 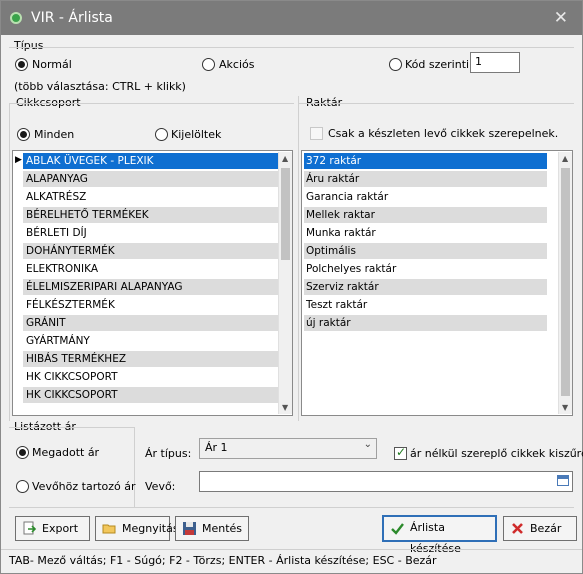 What do you see at coordinates (60, 528) in the screenshot?
I see `export-button-label: Export` at bounding box center [60, 528].